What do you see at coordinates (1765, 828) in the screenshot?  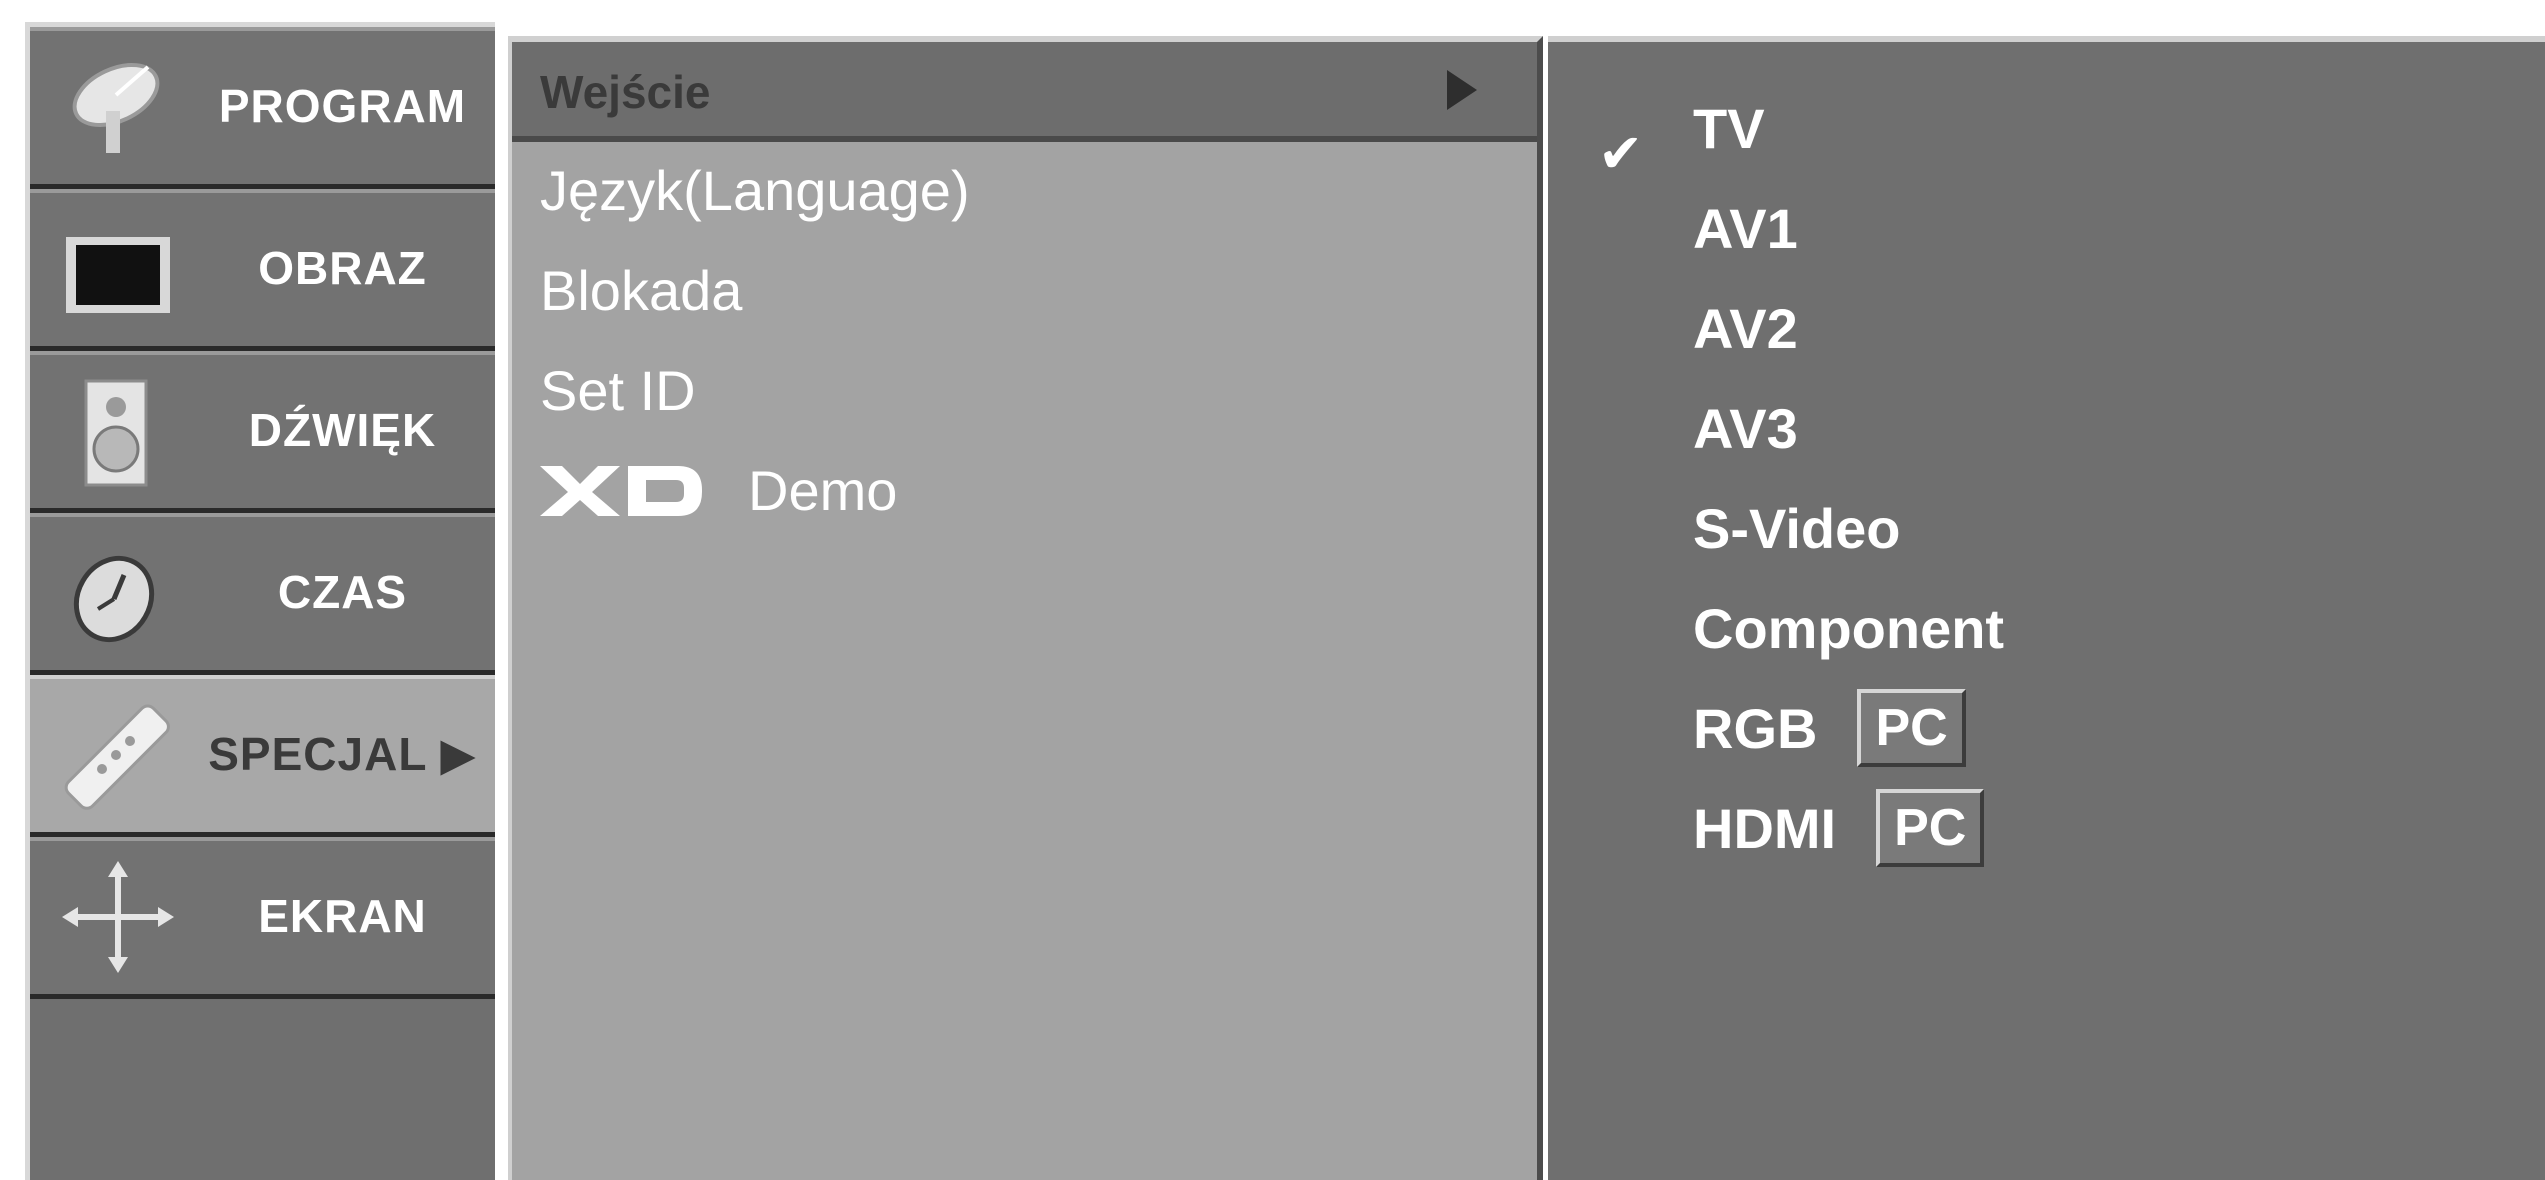 I see `option-label: HDMI` at bounding box center [1765, 828].